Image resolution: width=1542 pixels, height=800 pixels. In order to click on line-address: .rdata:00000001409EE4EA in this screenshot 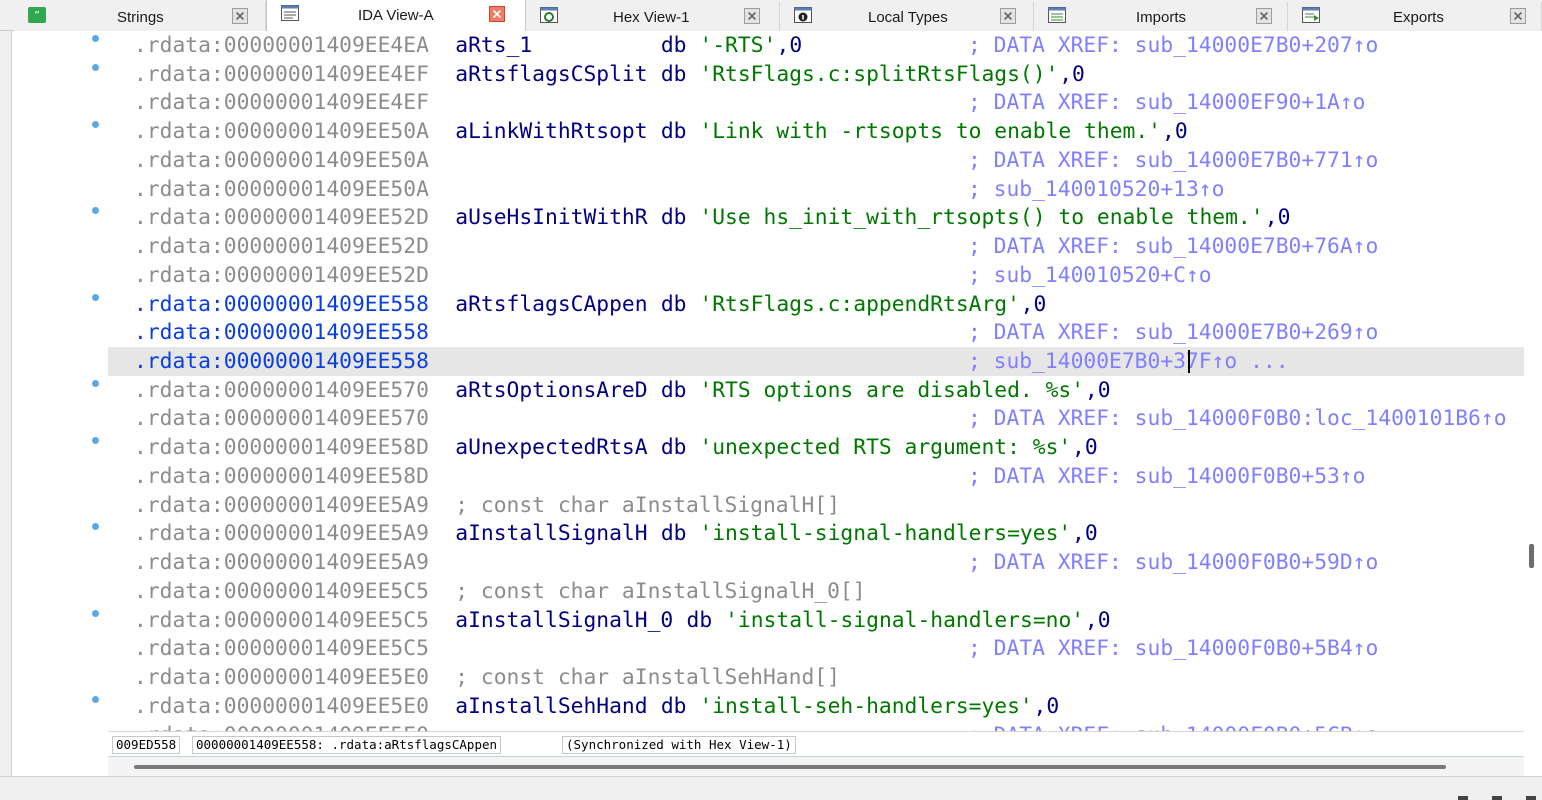, I will do `click(281, 45)`.